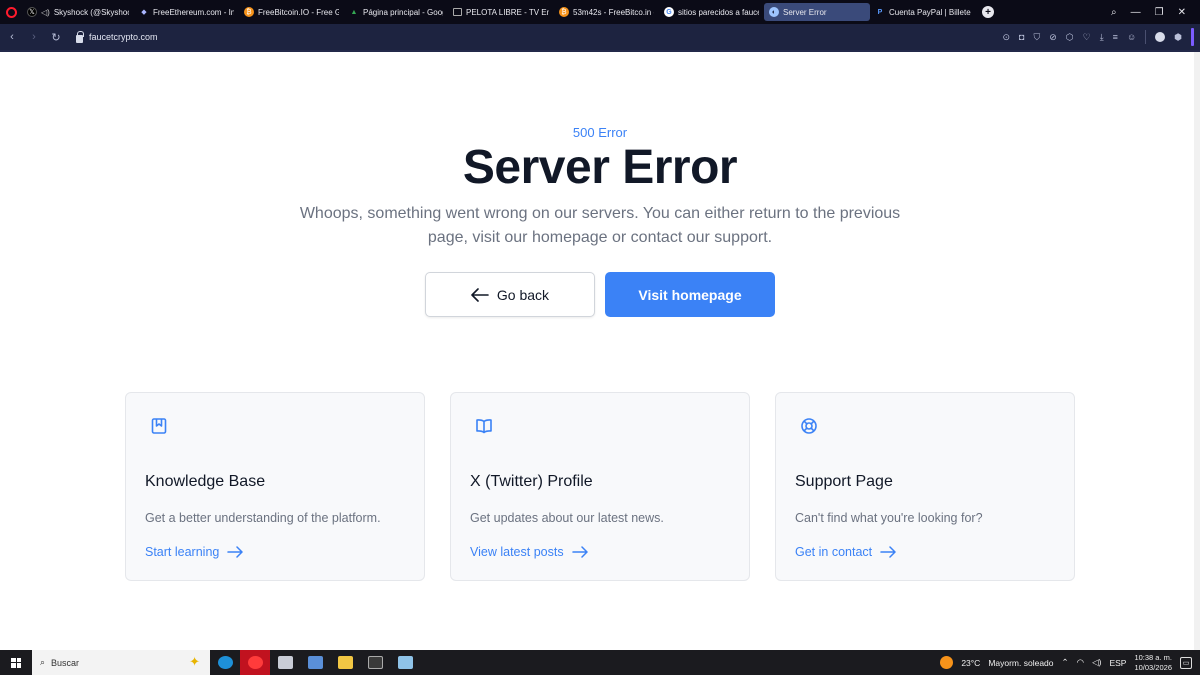 This screenshot has height=675, width=1200. What do you see at coordinates (970, 663) in the screenshot?
I see `weather-temp: 23°C` at bounding box center [970, 663].